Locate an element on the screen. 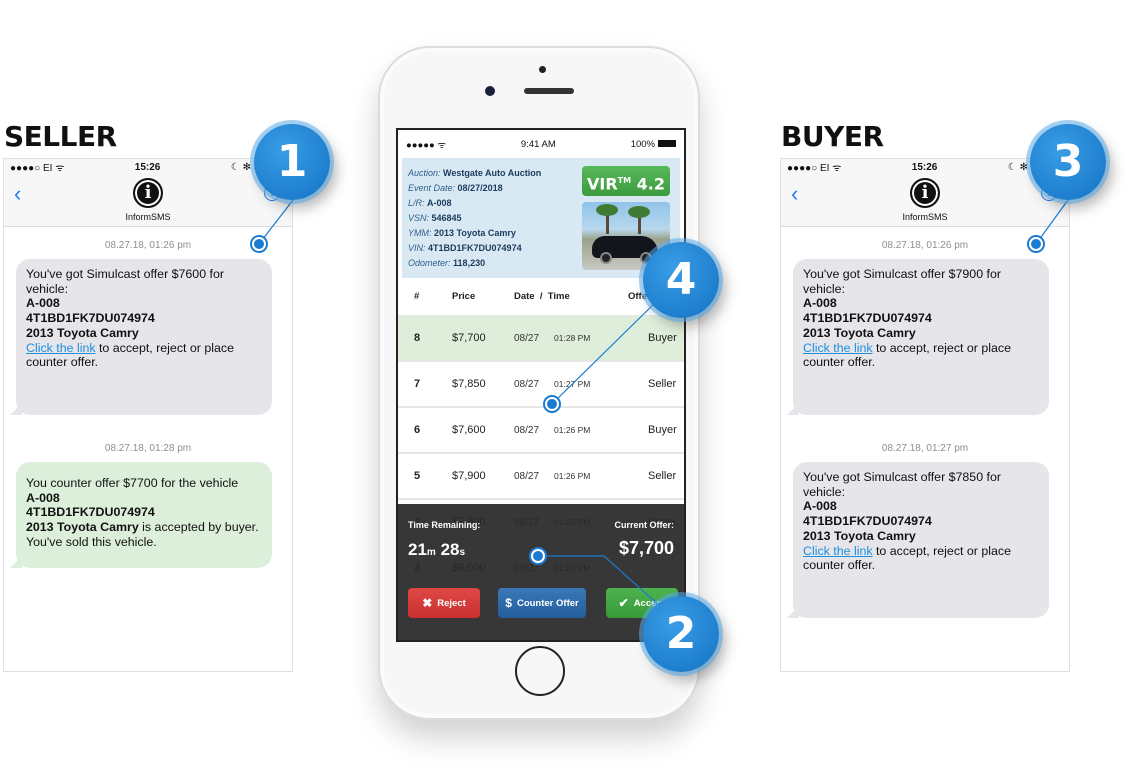 This screenshot has width=1138, height=774. x-icon: ✖ is located at coordinates (427, 603).